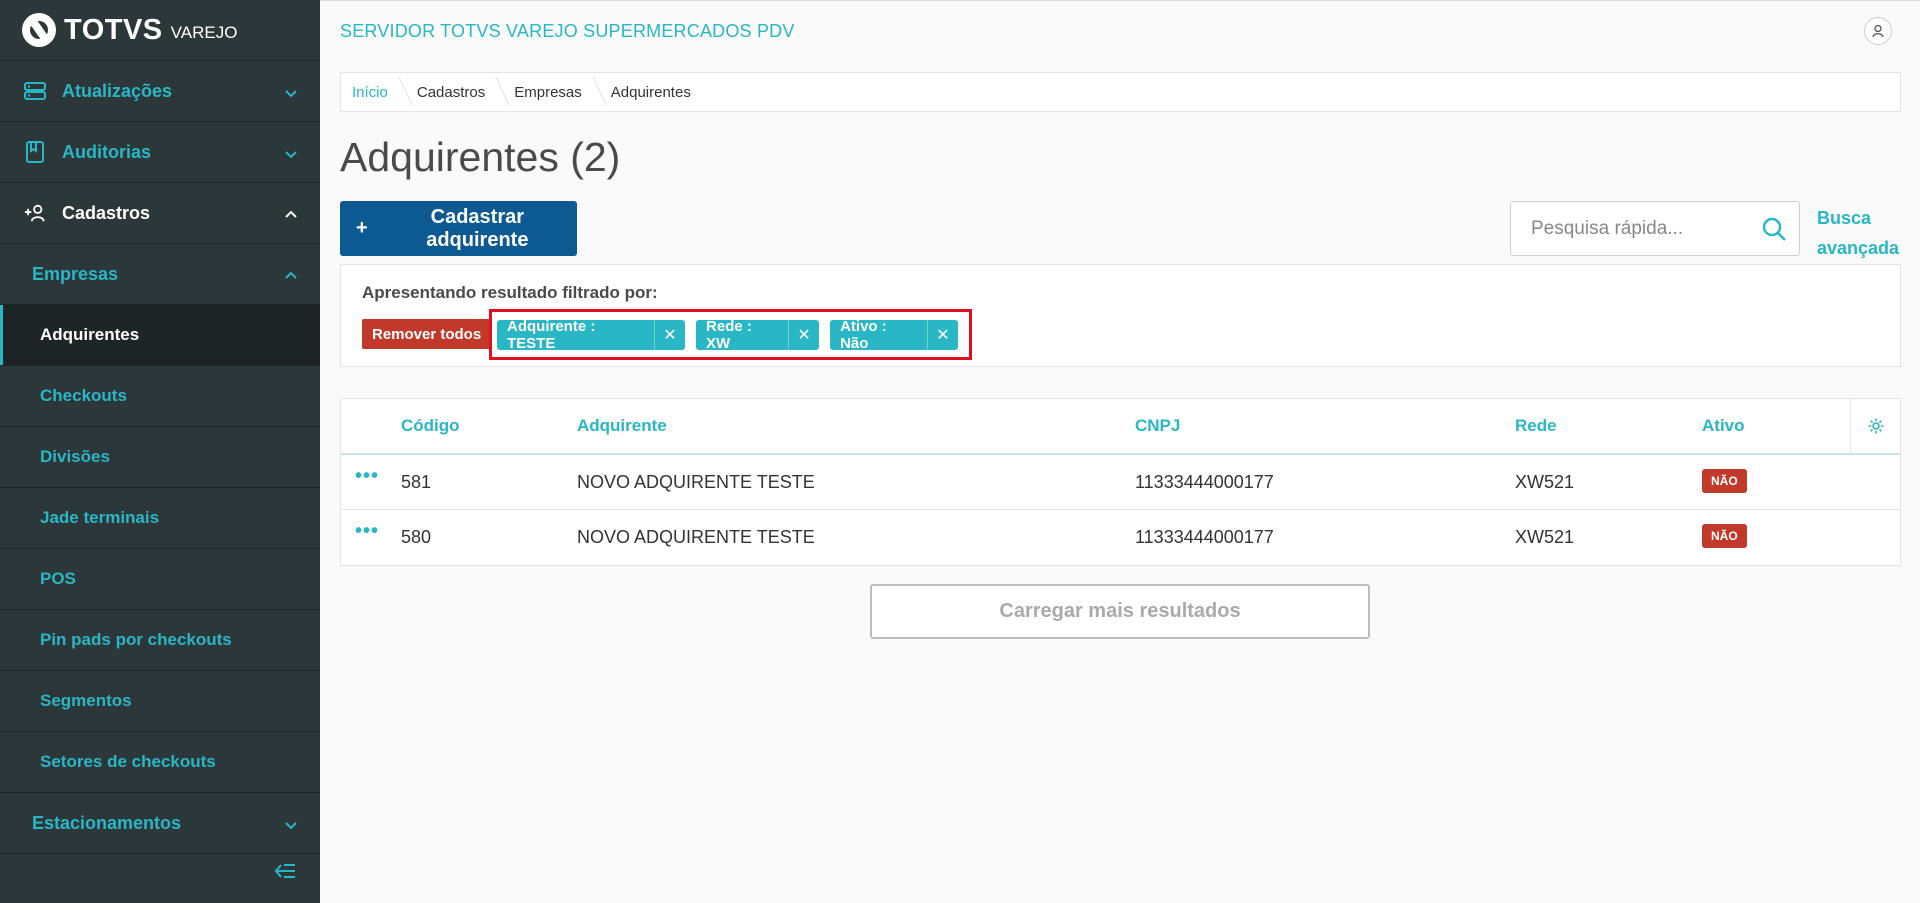  I want to click on sidebar-item-atualizacoes: Atualizações, so click(160, 91).